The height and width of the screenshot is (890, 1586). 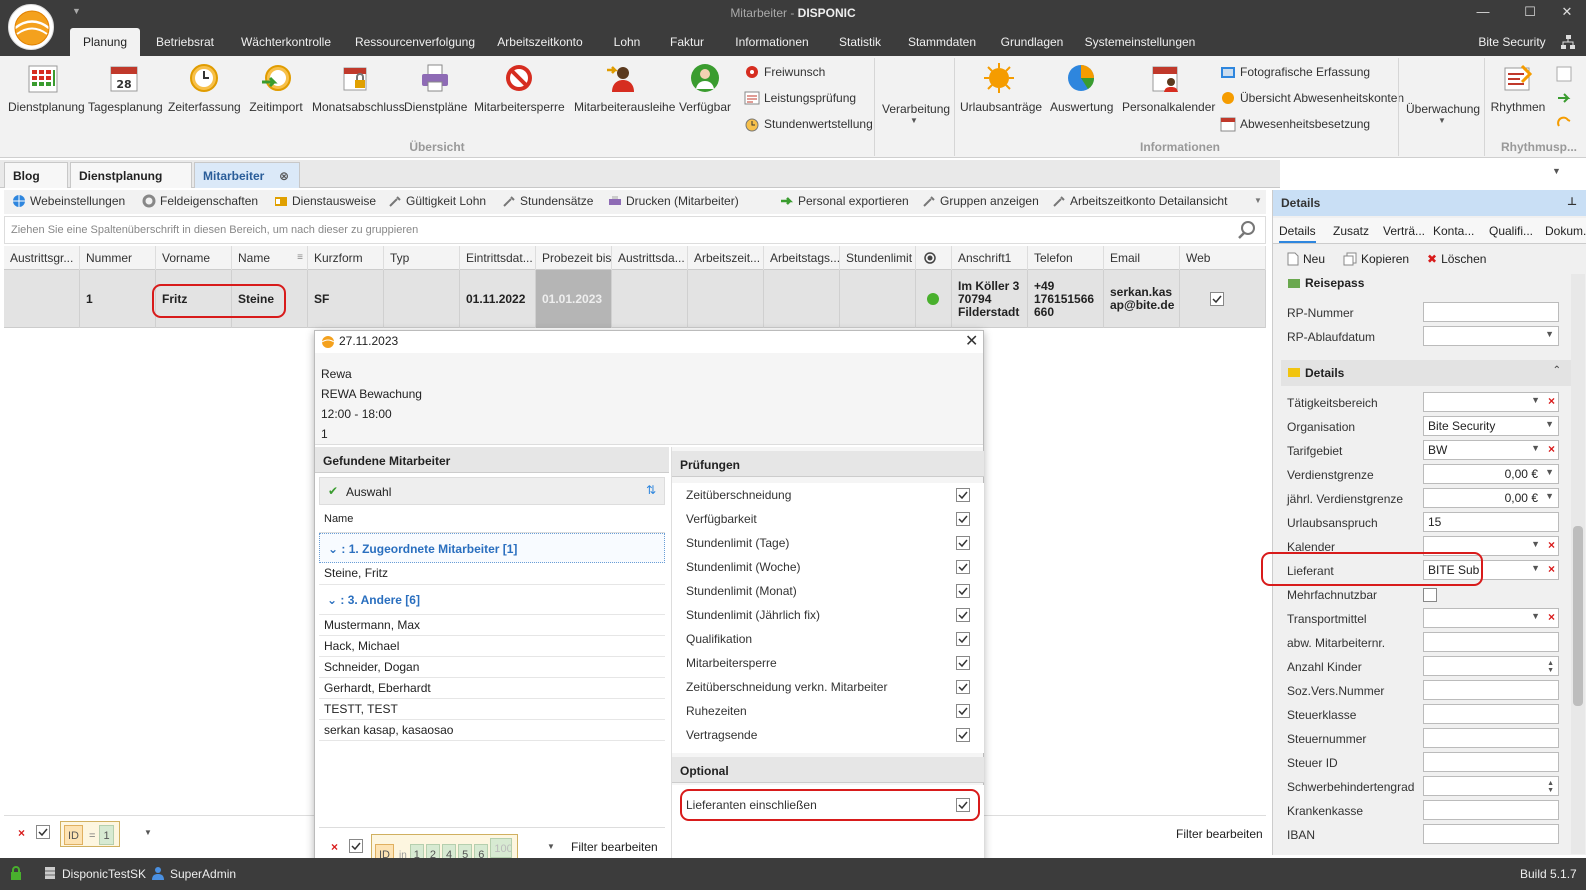 What do you see at coordinates (1247, 230) in the screenshot?
I see `search-icon` at bounding box center [1247, 230].